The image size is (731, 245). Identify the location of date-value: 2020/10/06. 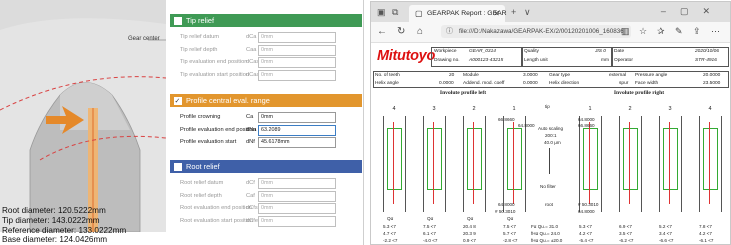
(707, 51).